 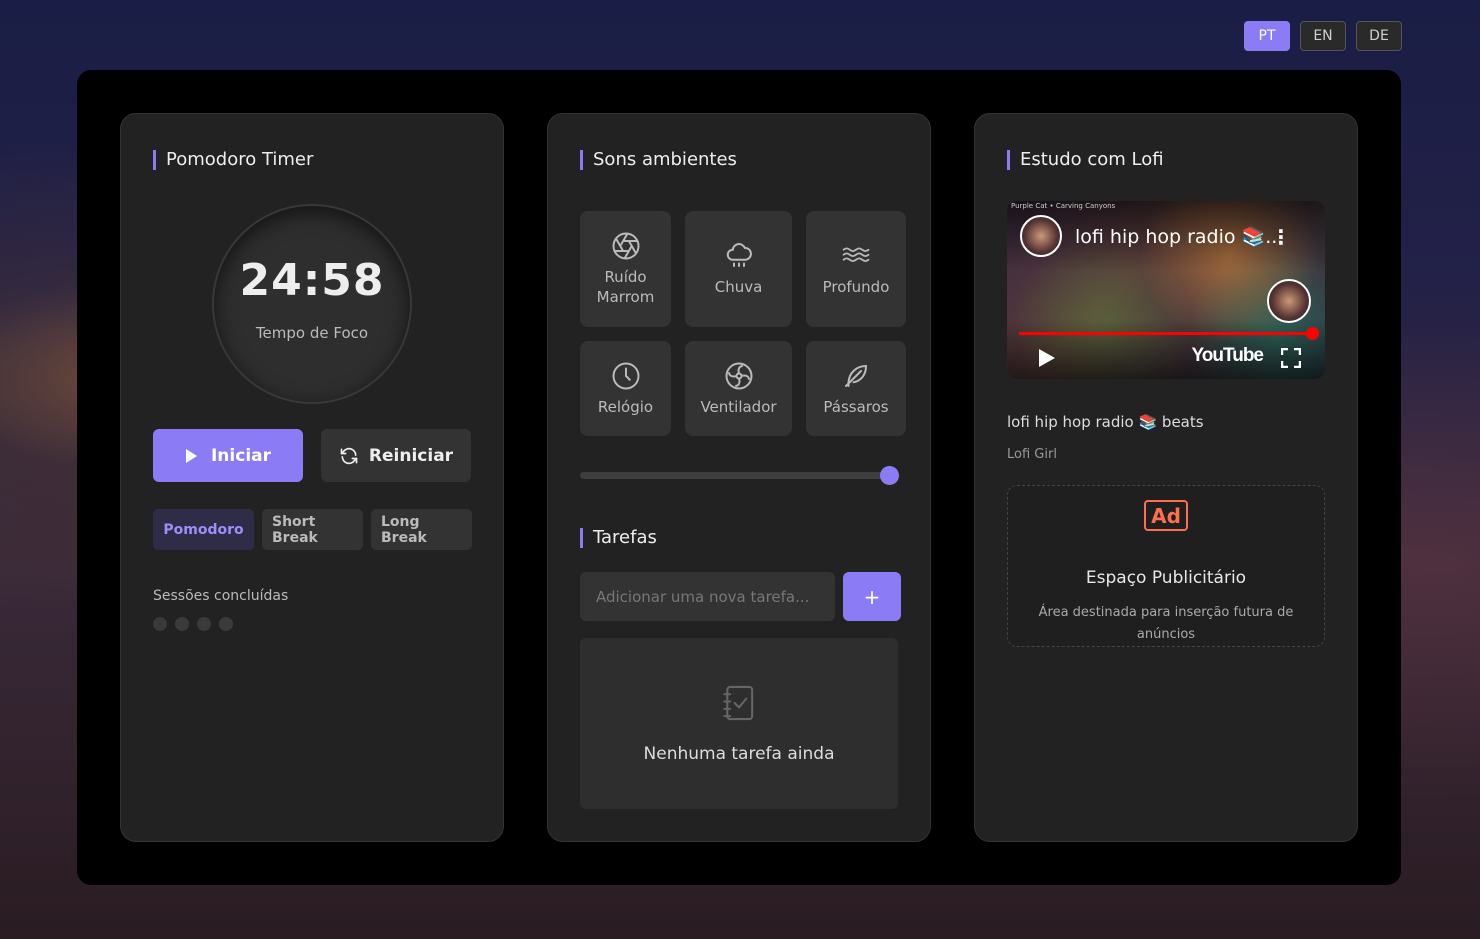 I want to click on lang-button-de: DE, so click(x=1379, y=36).